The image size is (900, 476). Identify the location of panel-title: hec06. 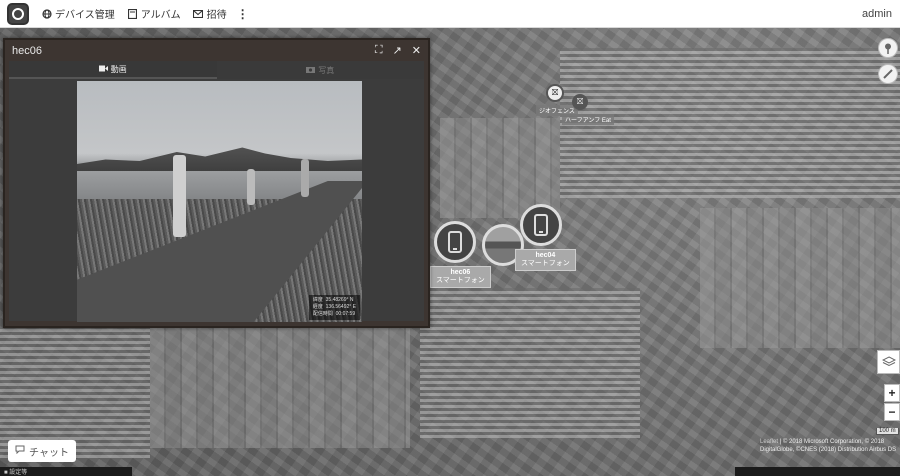
(27, 50).